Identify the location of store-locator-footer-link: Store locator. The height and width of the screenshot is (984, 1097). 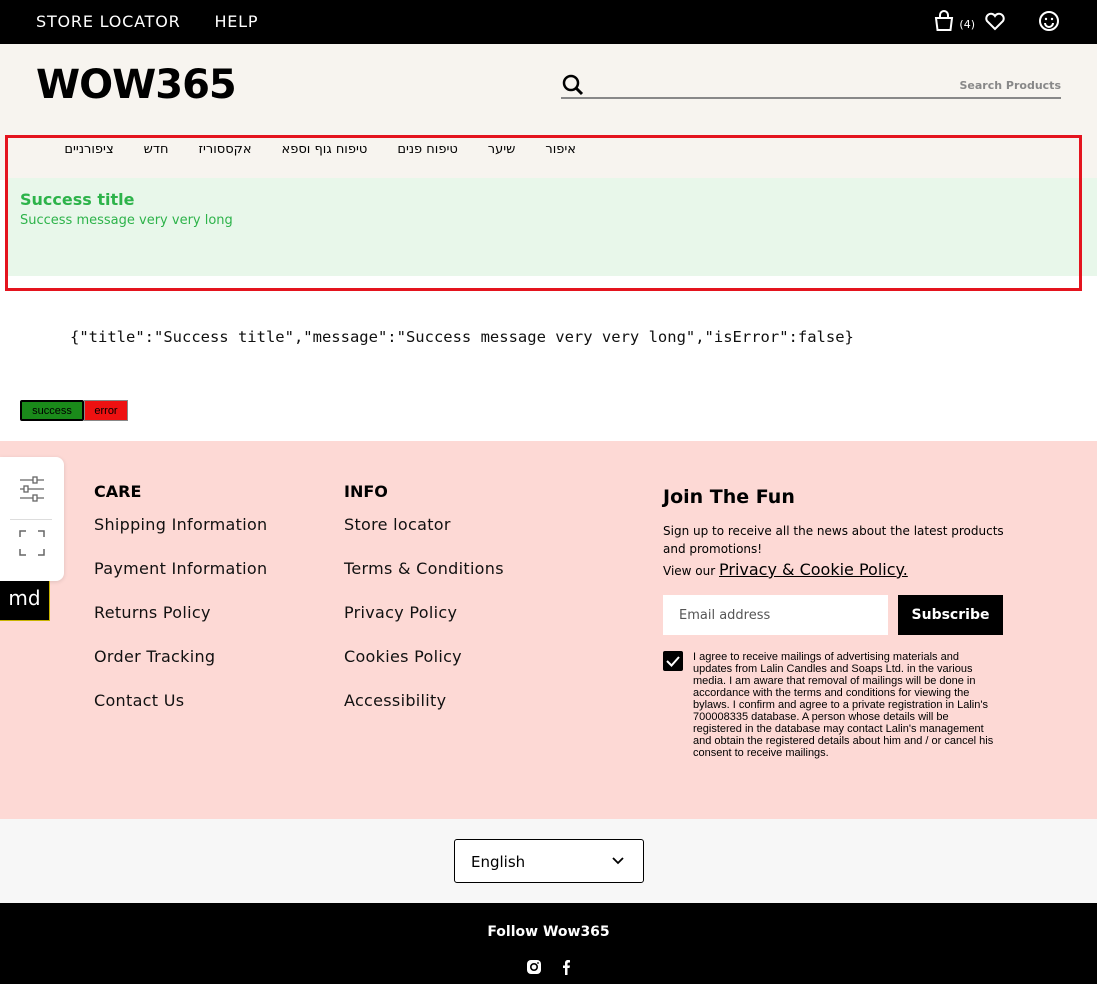
(424, 537).